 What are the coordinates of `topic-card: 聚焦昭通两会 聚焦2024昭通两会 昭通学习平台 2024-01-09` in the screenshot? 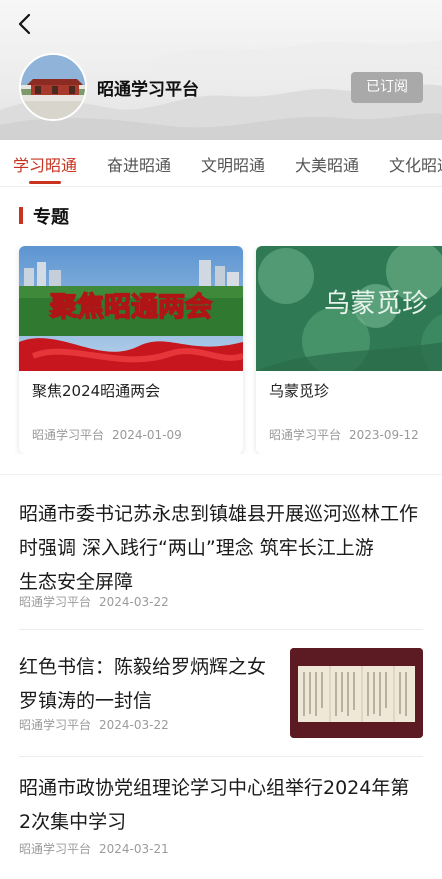 It's located at (131, 350).